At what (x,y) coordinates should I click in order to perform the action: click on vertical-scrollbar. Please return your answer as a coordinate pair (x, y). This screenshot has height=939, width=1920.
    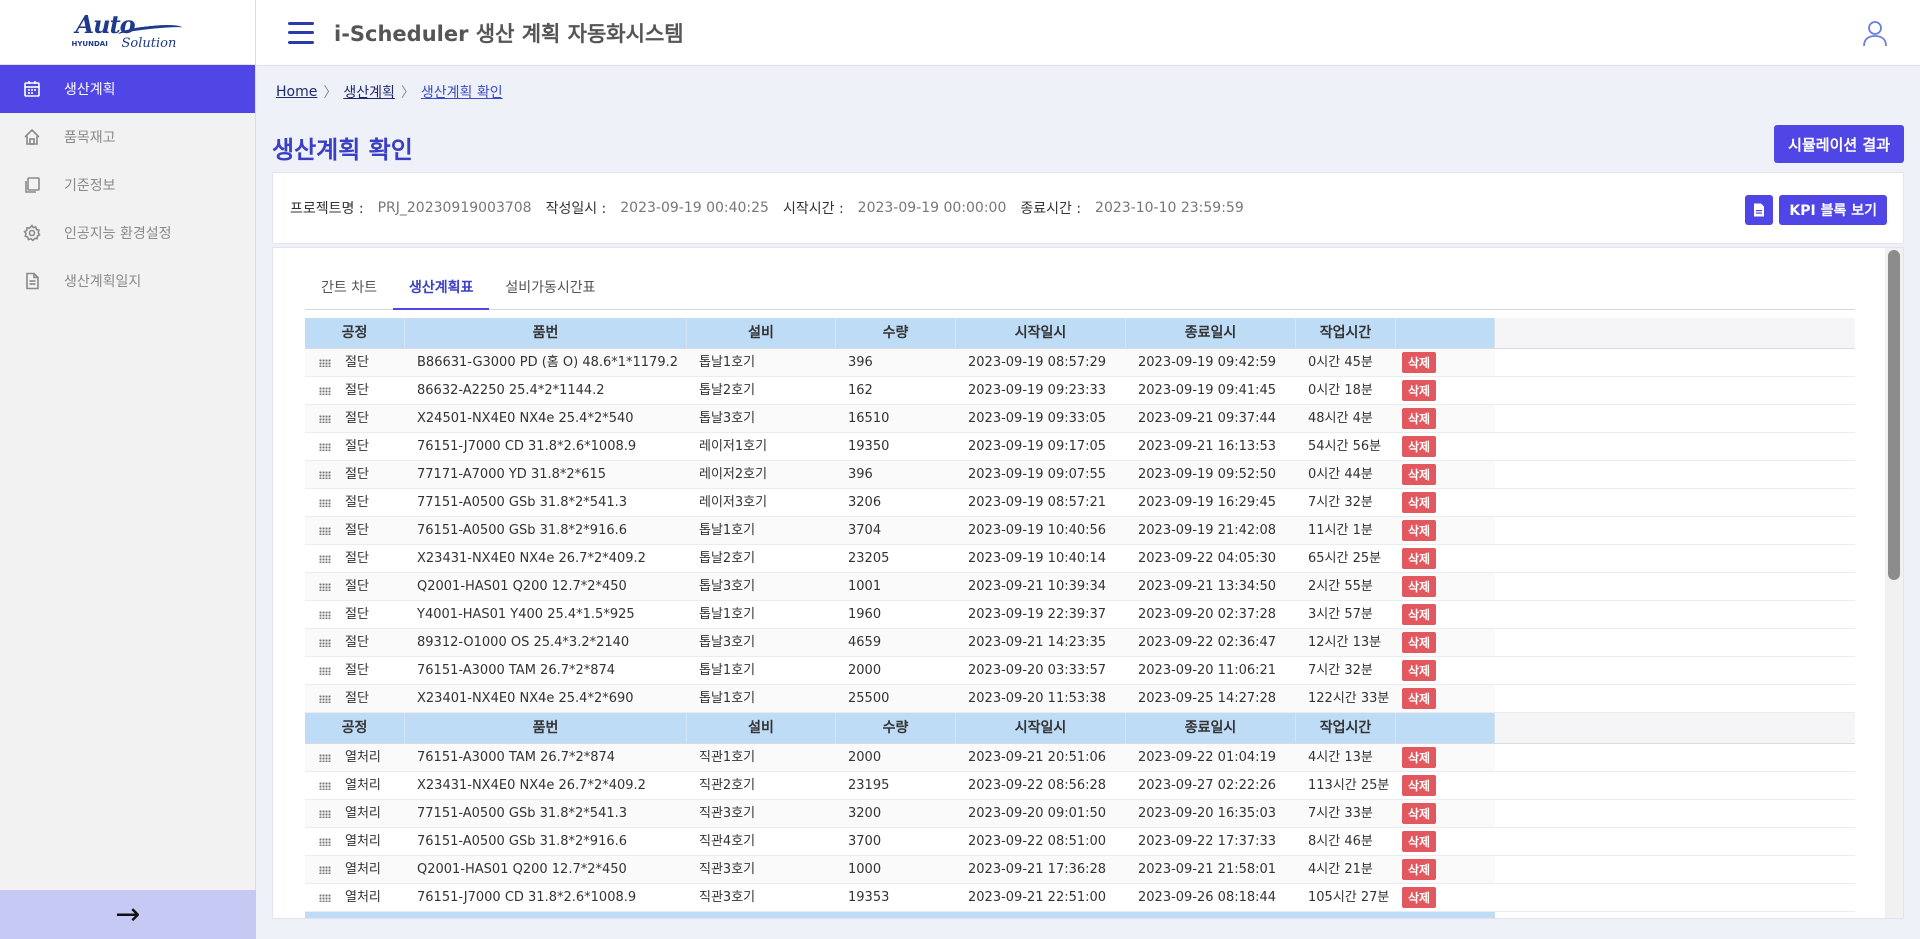
    Looking at the image, I should click on (1894, 583).